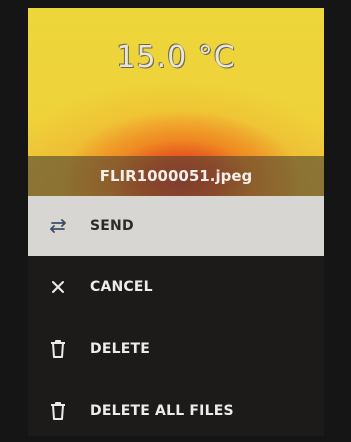 This screenshot has height=442, width=351. Describe the element at coordinates (176, 226) in the screenshot. I see `menu-item-send: SEND` at that location.